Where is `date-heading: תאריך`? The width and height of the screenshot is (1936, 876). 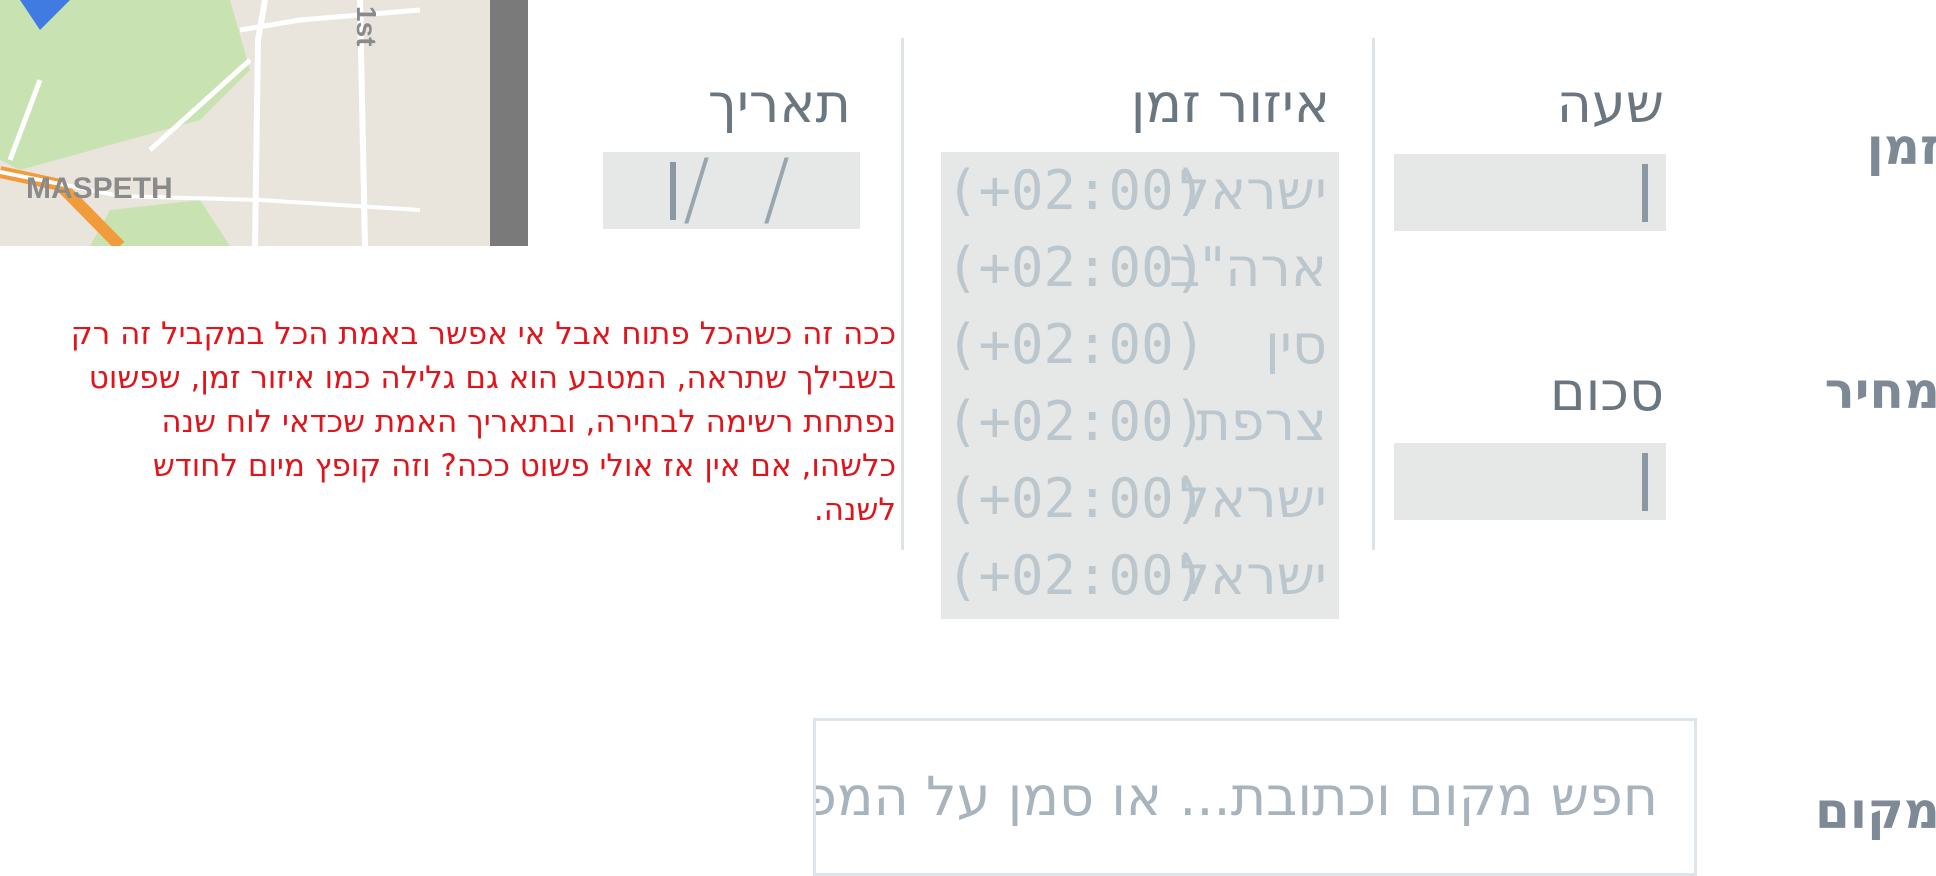
date-heading: תאריך is located at coordinates (779, 103).